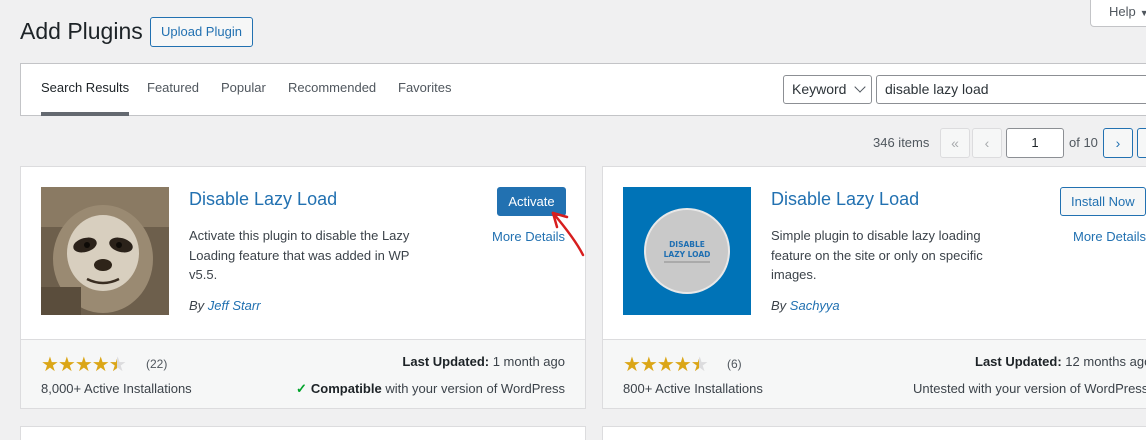 The width and height of the screenshot is (1146, 440). I want to click on plugin-icon-logo: DISABLE LAZY LOAD, so click(687, 251).